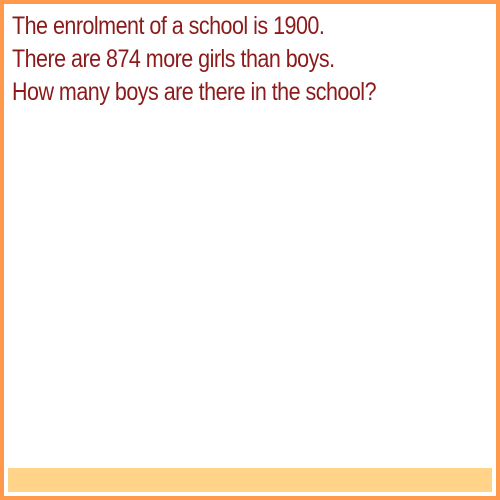 This screenshot has width=500, height=500. Describe the element at coordinates (250, 480) in the screenshot. I see `footer-bar` at that location.